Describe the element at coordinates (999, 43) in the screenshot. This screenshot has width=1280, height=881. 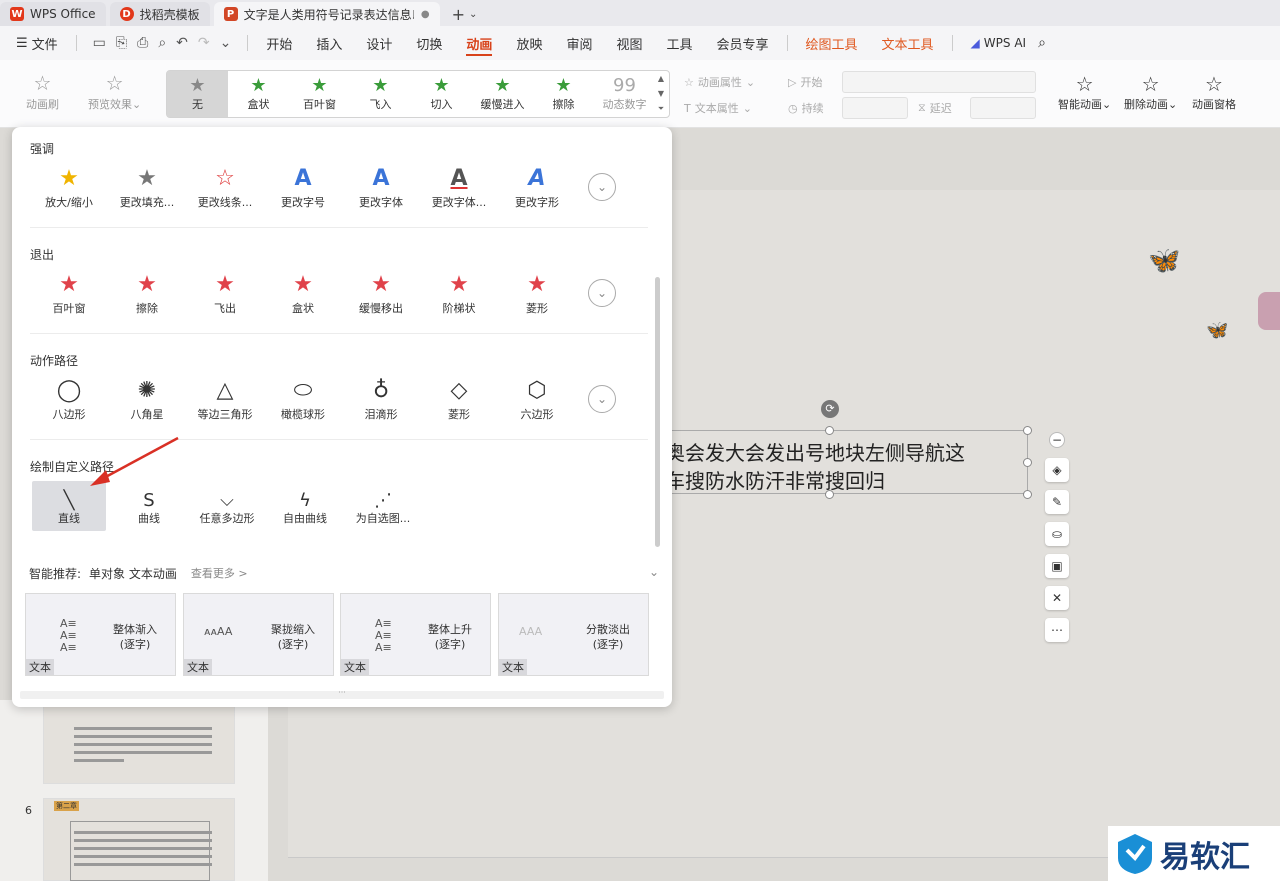
I see `menu-wps-ai: ◢ WPS AI` at that location.